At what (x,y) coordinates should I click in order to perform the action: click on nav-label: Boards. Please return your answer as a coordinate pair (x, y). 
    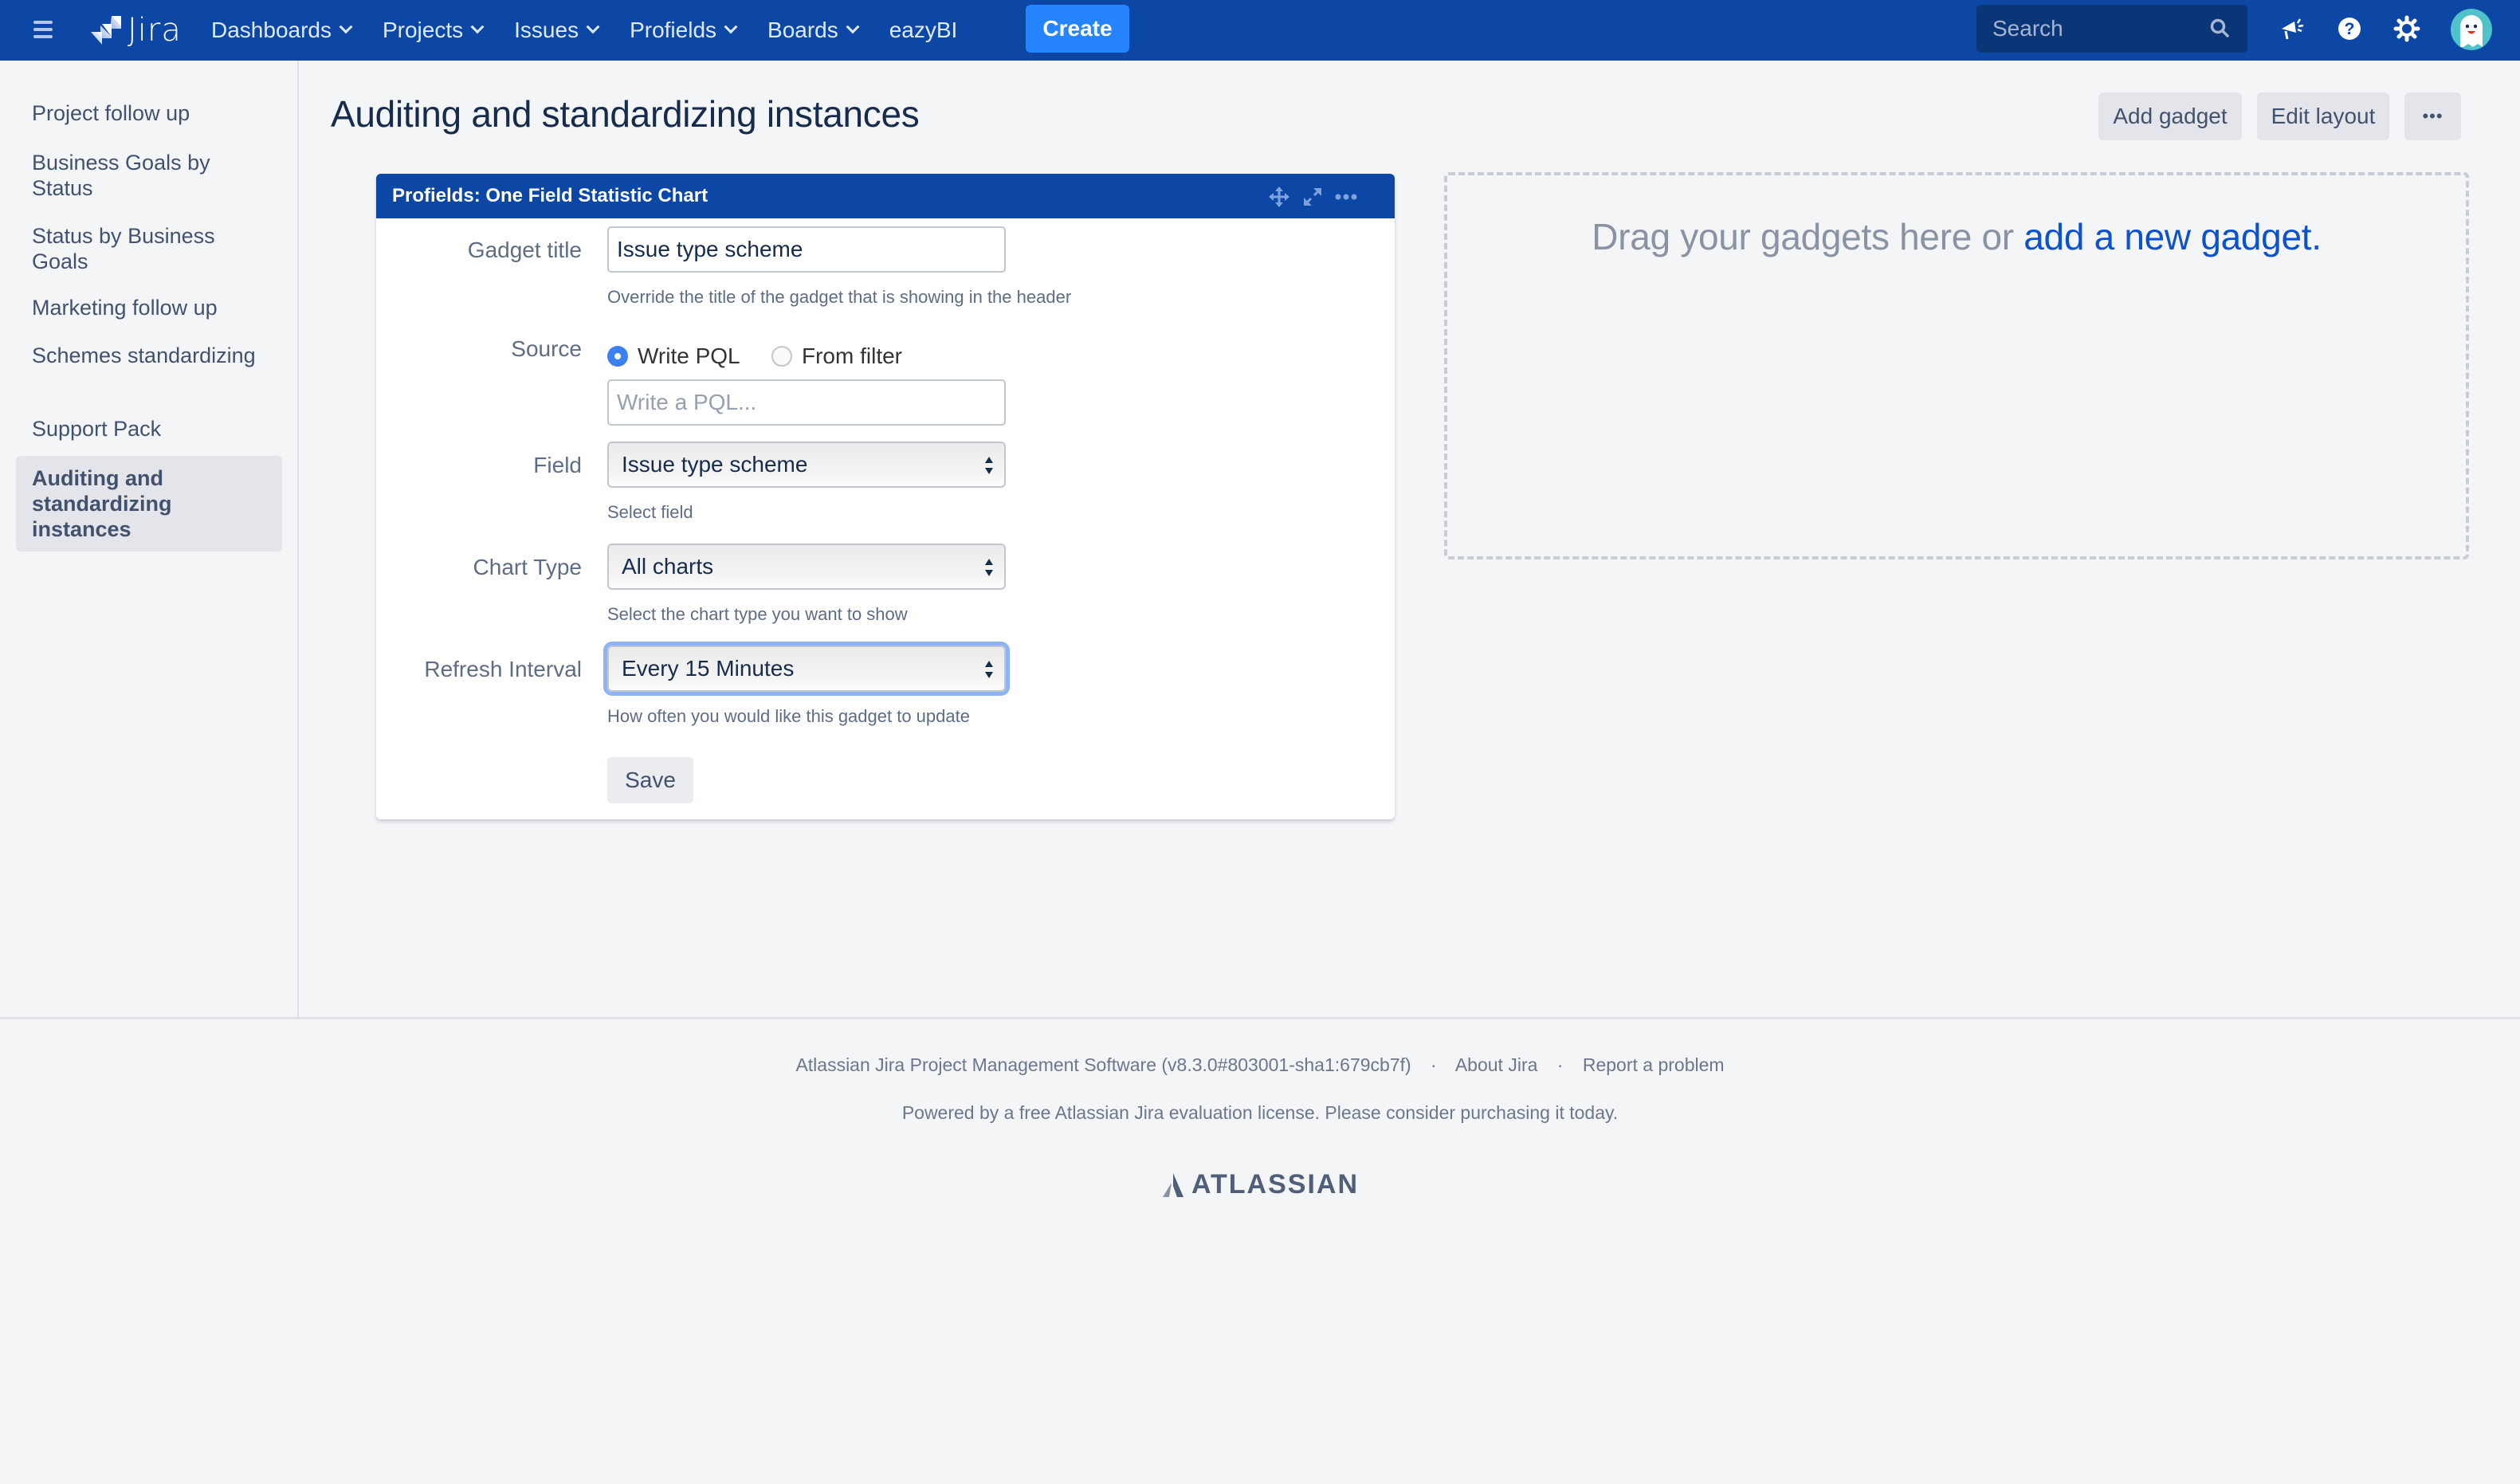
    Looking at the image, I should click on (802, 30).